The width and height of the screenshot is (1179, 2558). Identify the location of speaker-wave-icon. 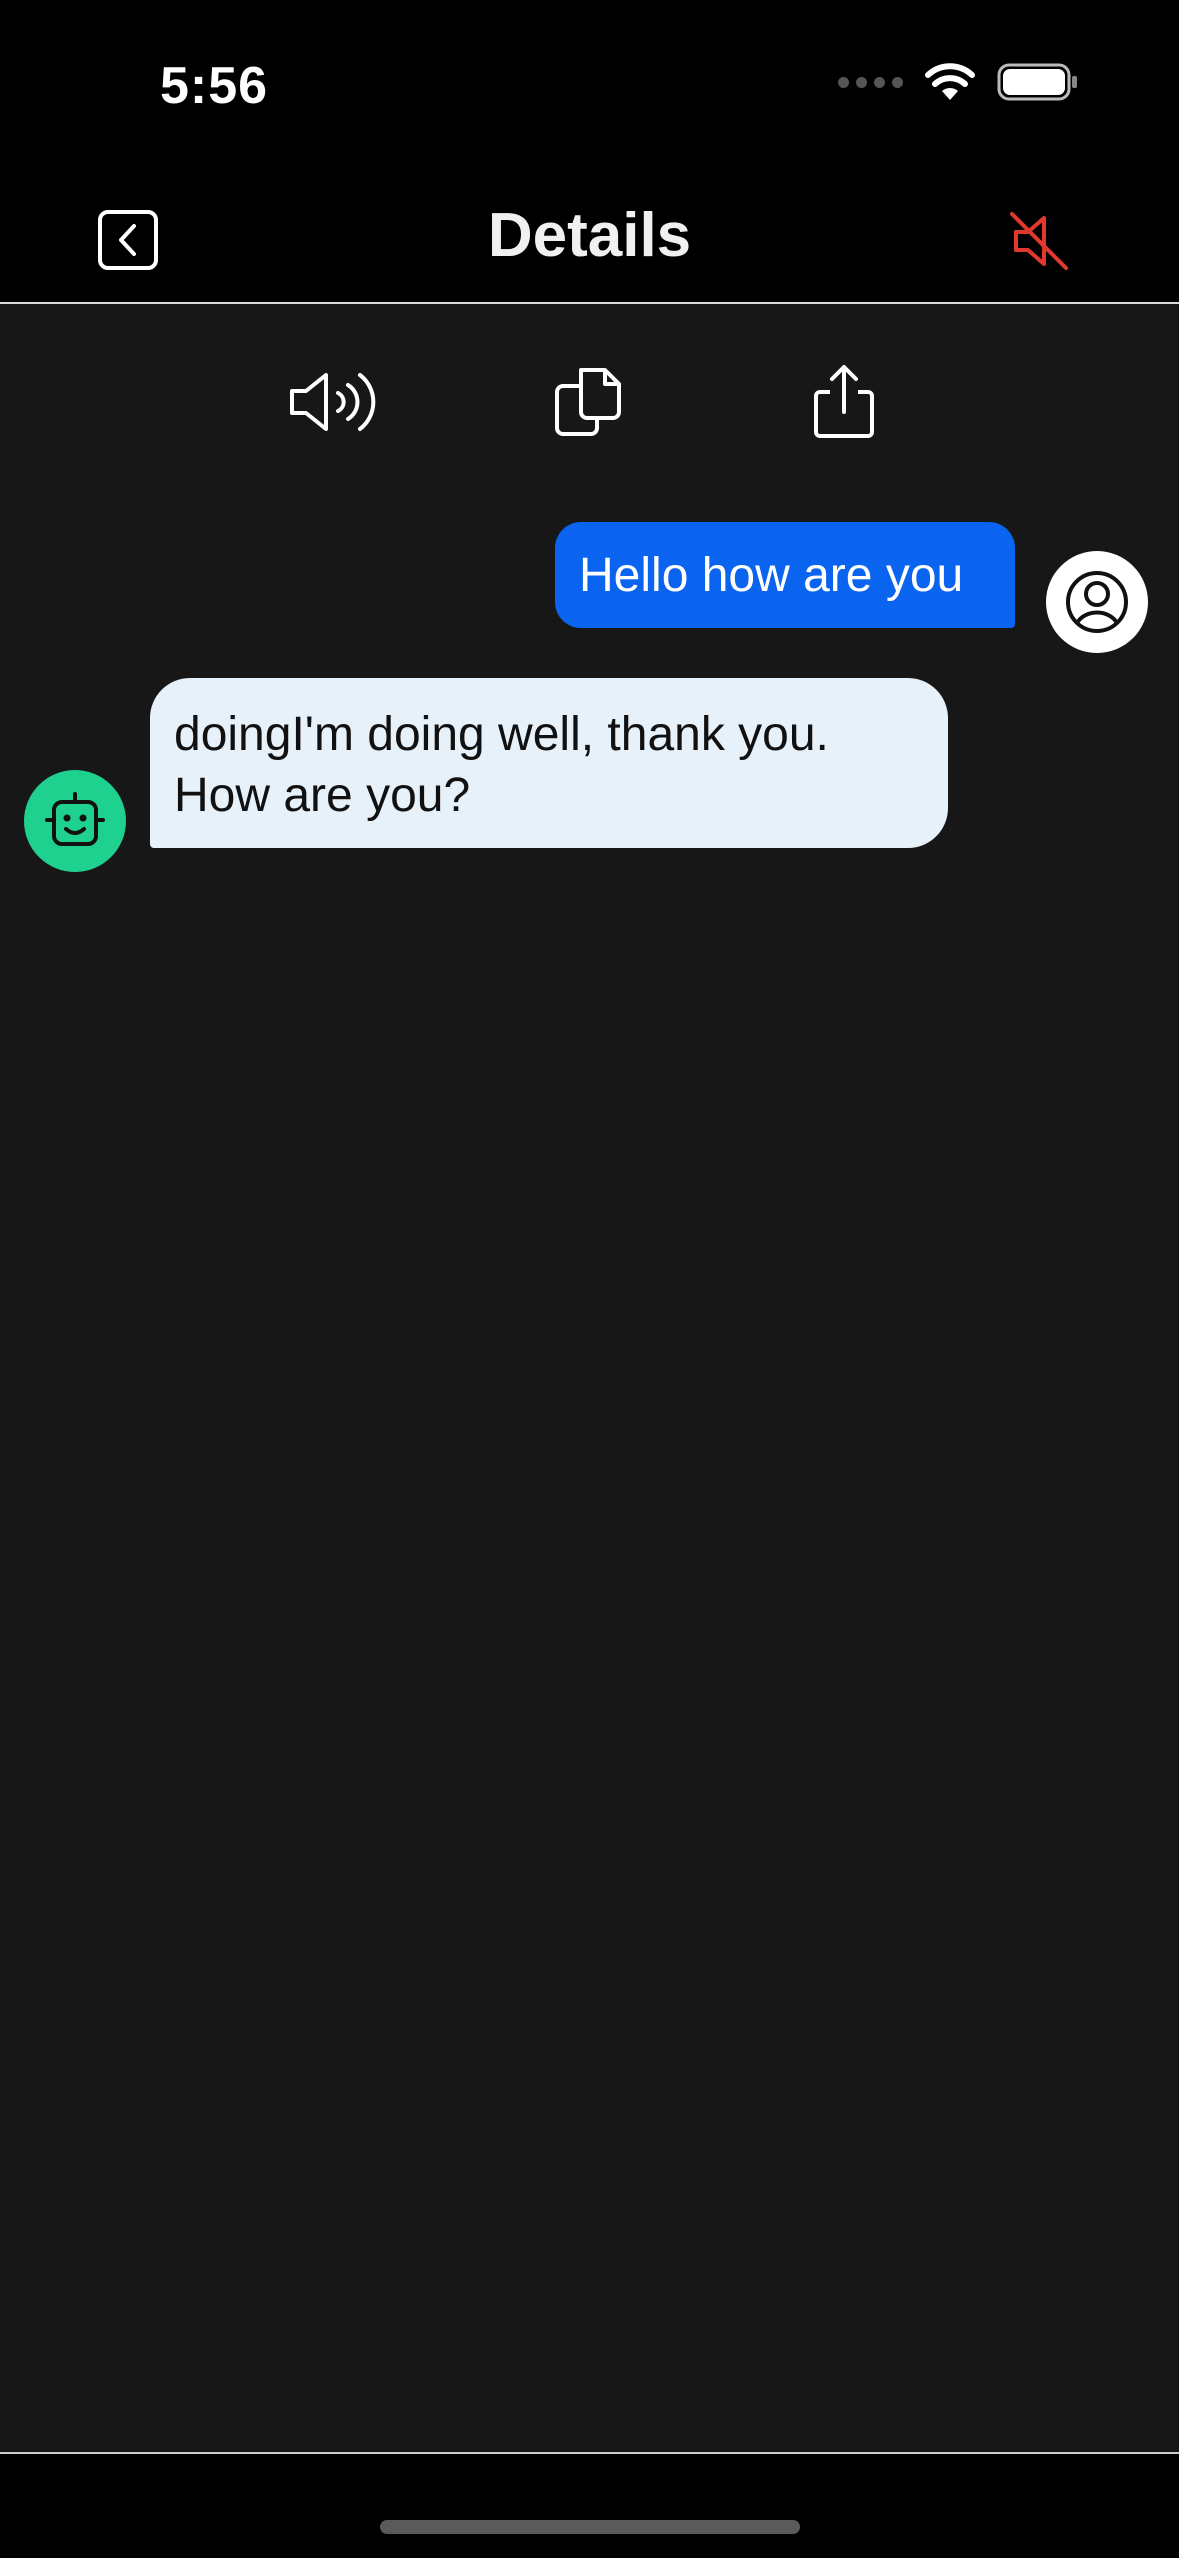
(333, 402).